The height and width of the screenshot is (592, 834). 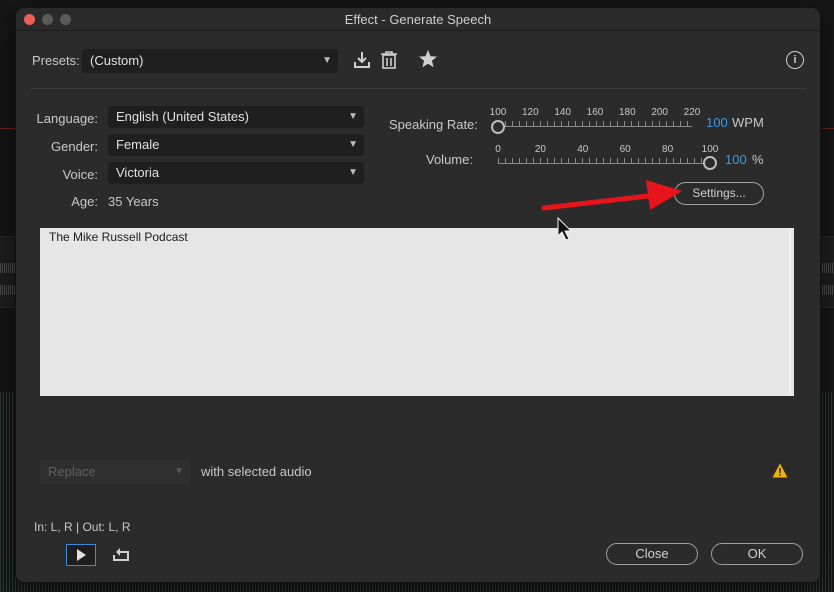 I want to click on volume-value: 100, so click(x=736, y=159).